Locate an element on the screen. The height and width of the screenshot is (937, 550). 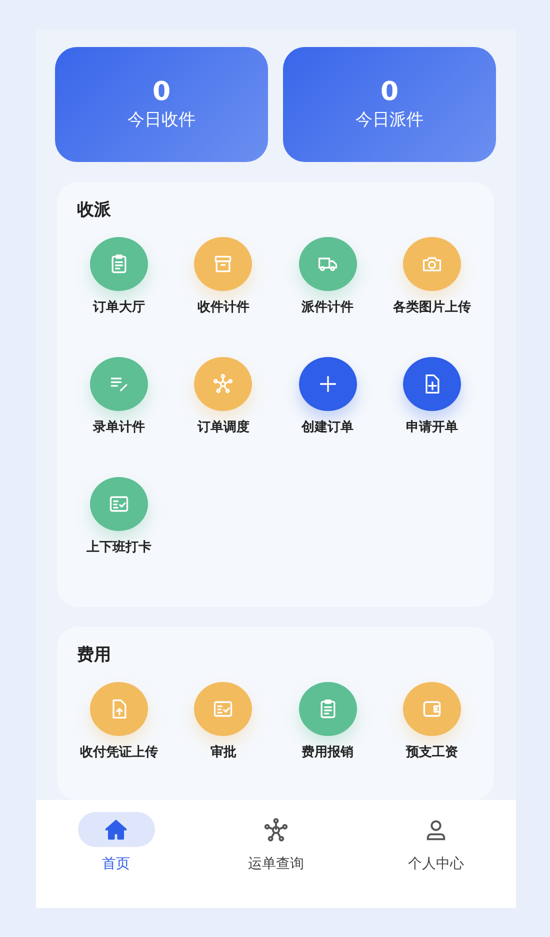
menu-item: 费用报销 is located at coordinates (328, 736).